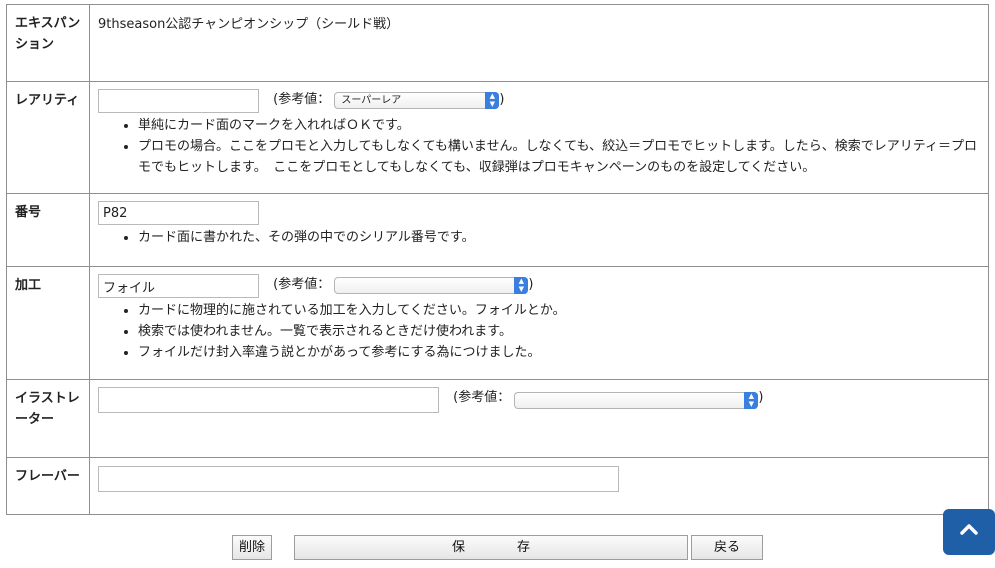 The image size is (995, 568). I want to click on back-button: 戻る, so click(727, 547).